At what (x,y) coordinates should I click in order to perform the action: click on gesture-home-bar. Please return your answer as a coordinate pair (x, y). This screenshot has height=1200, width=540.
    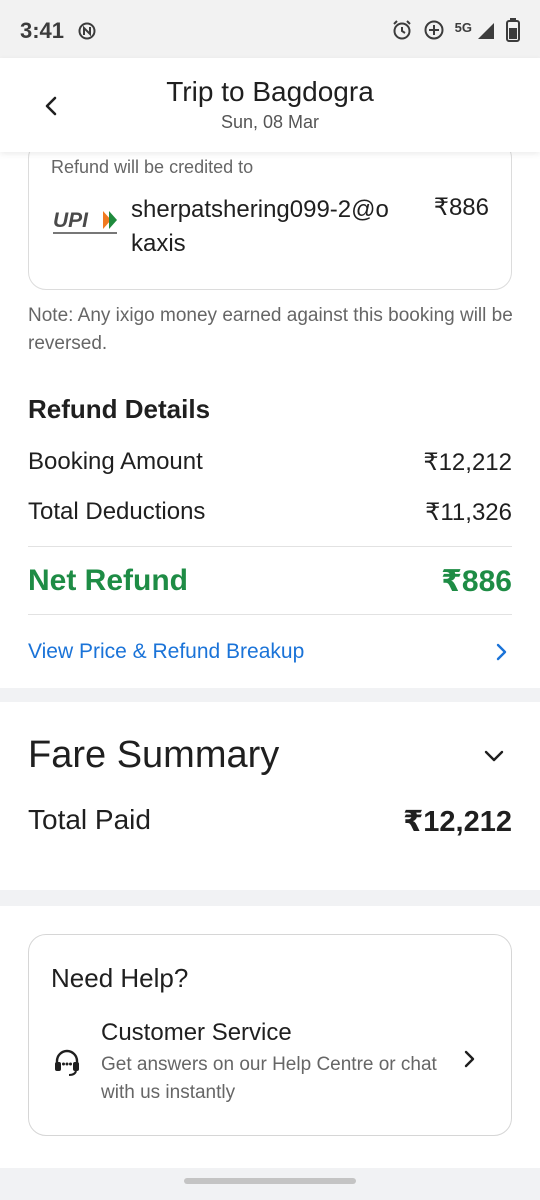
    Looking at the image, I should click on (270, 1181).